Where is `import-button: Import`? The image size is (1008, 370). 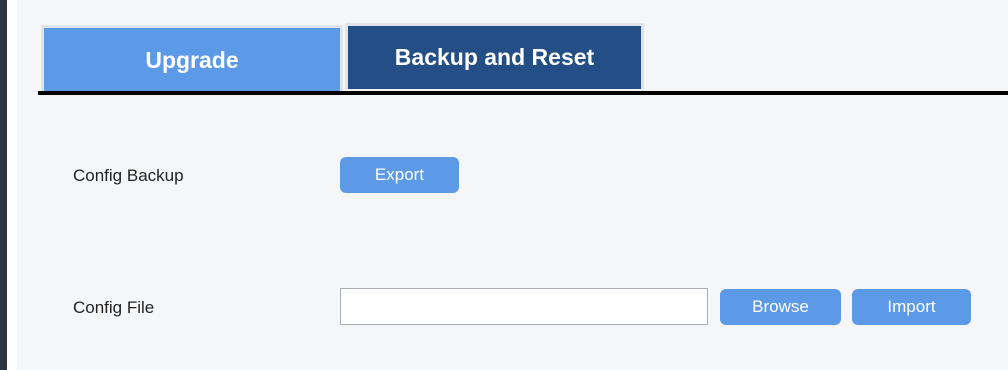
import-button: Import is located at coordinates (911, 307).